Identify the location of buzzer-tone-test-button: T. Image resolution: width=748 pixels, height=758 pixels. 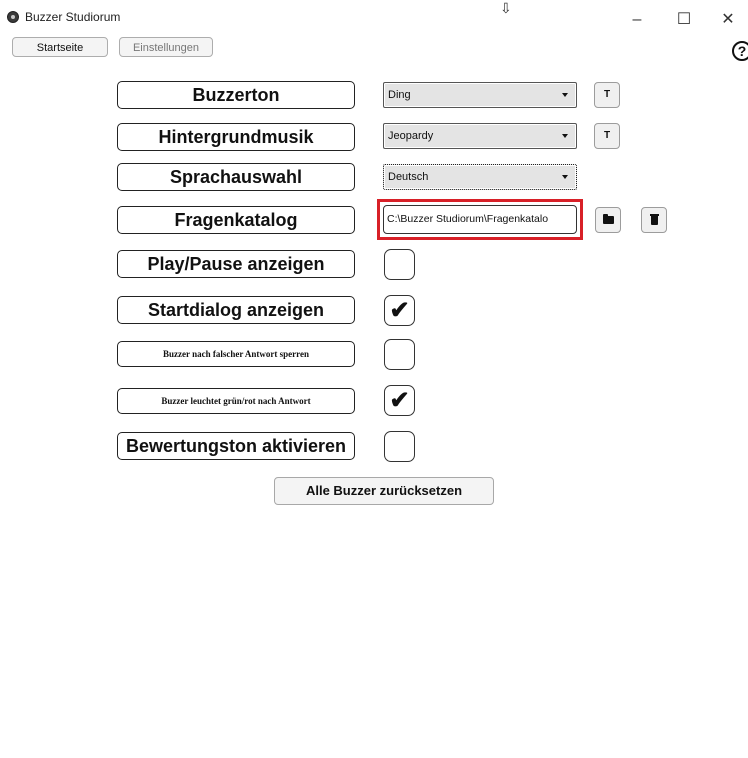
(607, 95).